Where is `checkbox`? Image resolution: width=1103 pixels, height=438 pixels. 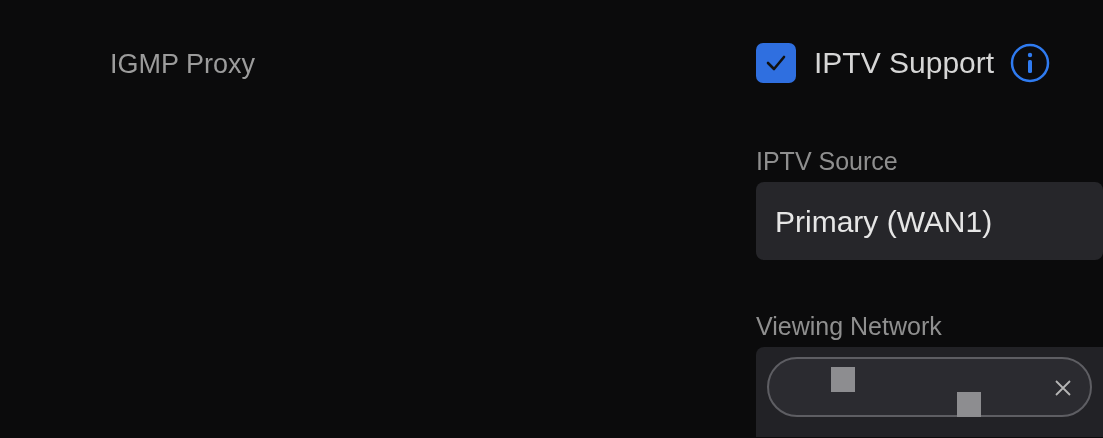 checkbox is located at coordinates (776, 62).